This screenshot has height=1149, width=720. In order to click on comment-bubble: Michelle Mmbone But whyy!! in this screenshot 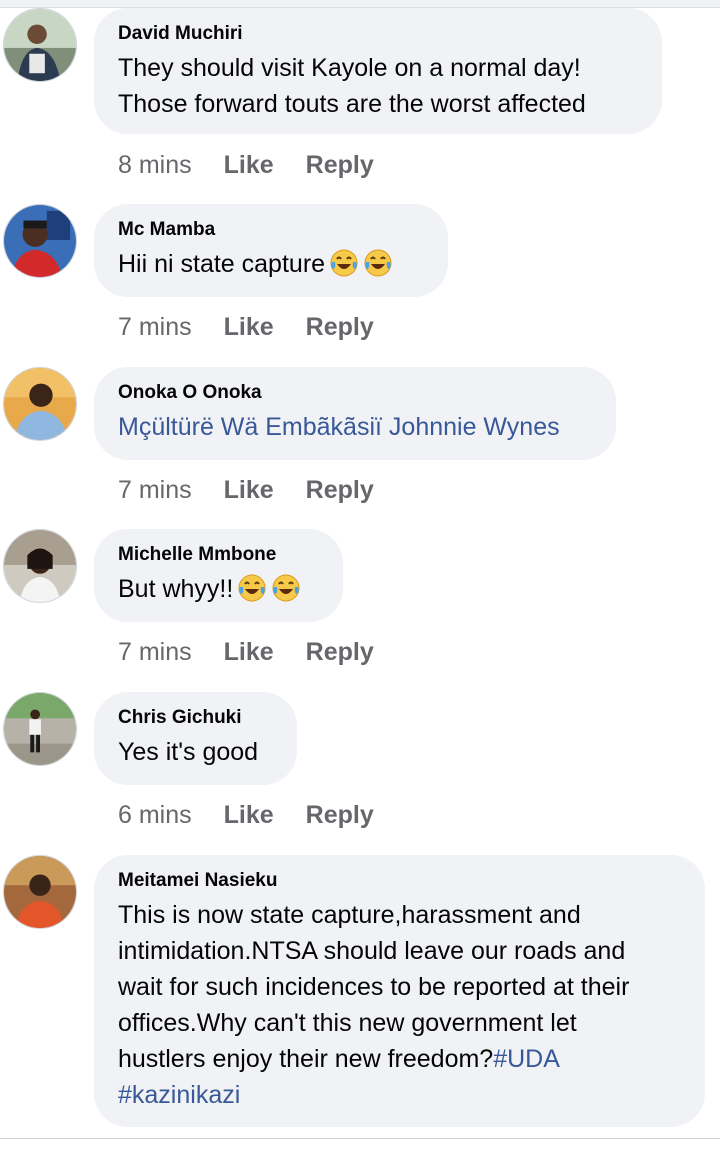, I will do `click(218, 575)`.